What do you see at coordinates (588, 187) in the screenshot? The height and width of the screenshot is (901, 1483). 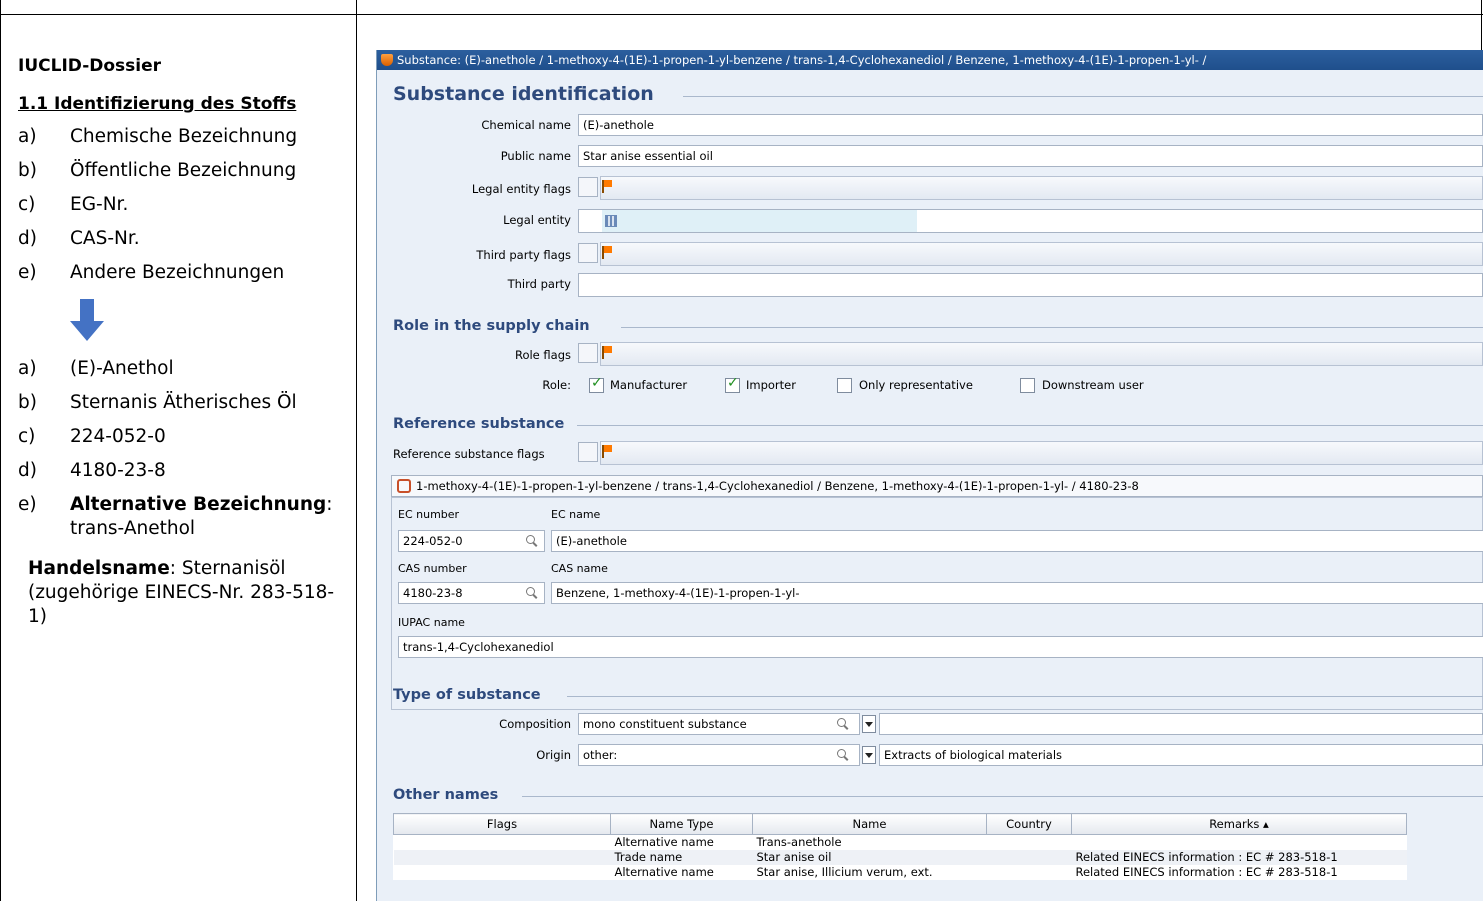 I see `legal-entity-flags-toggle` at bounding box center [588, 187].